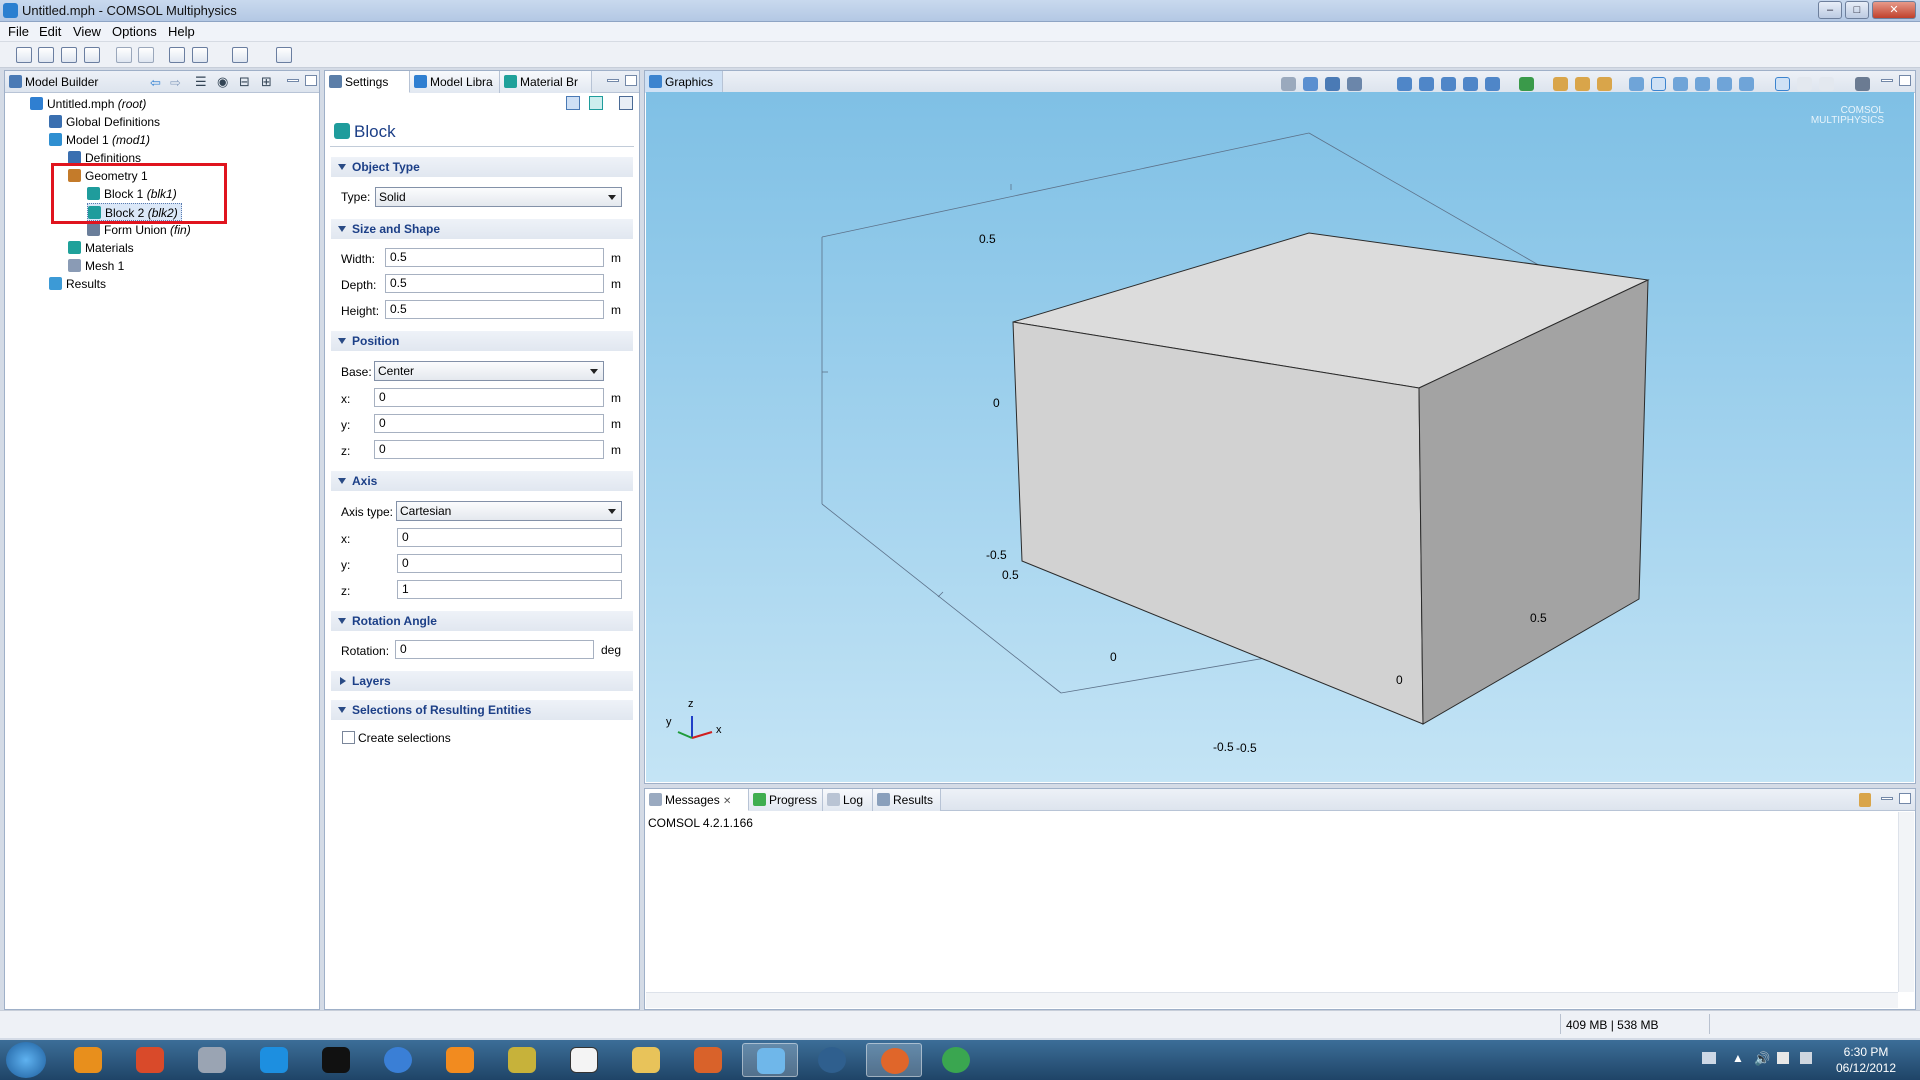 The width and height of the screenshot is (1920, 1080). What do you see at coordinates (1866, 1060) in the screenshot?
I see `clock: 6:30 PM 06/12/2012` at bounding box center [1866, 1060].